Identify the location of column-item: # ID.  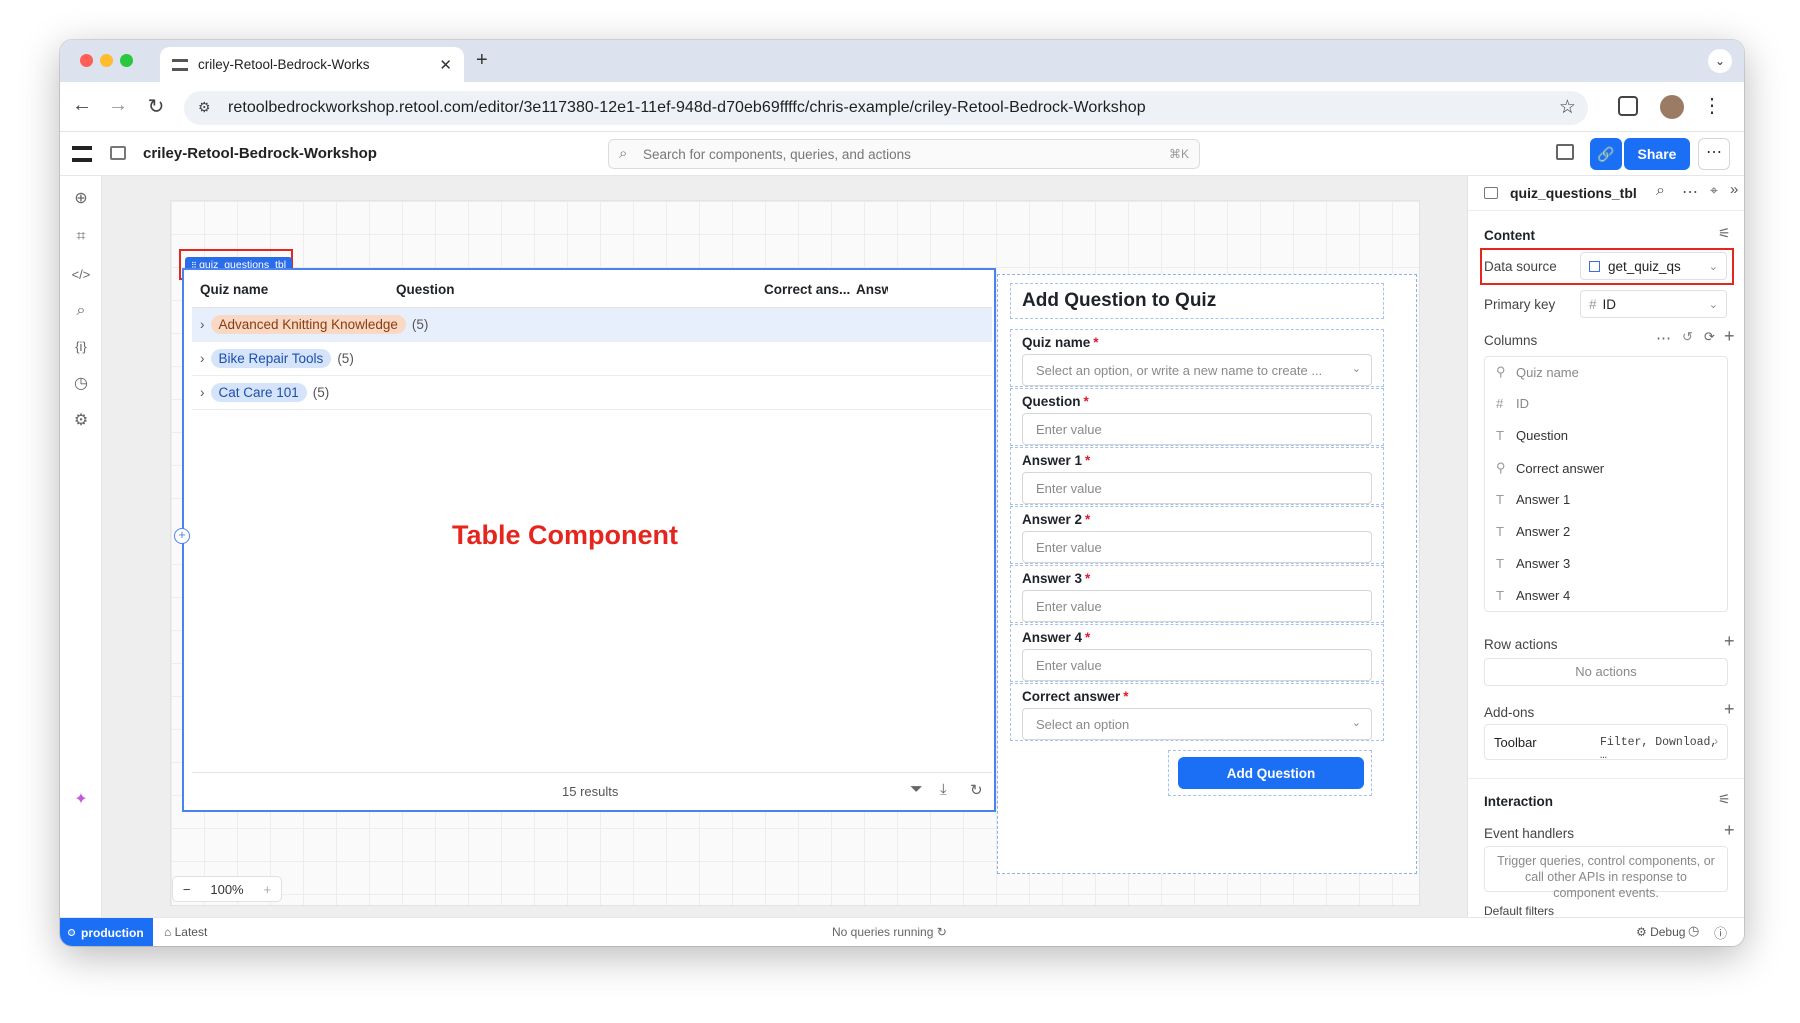
(1512, 403).